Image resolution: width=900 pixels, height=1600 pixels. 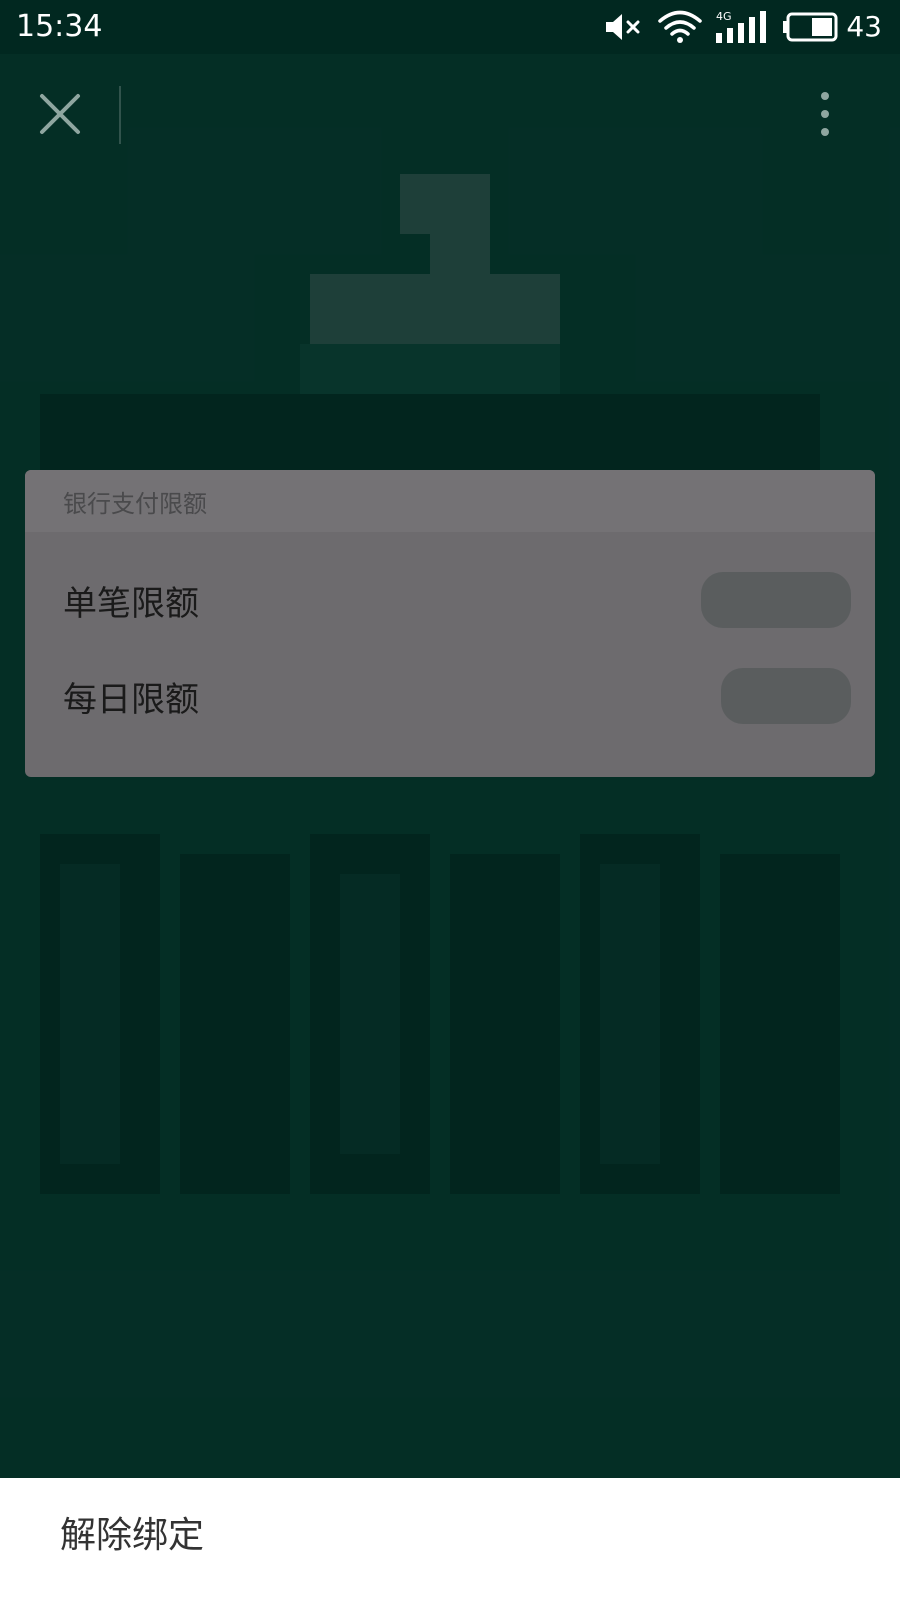 I want to click on limit-card-title: 银行支付限额, so click(x=135, y=504).